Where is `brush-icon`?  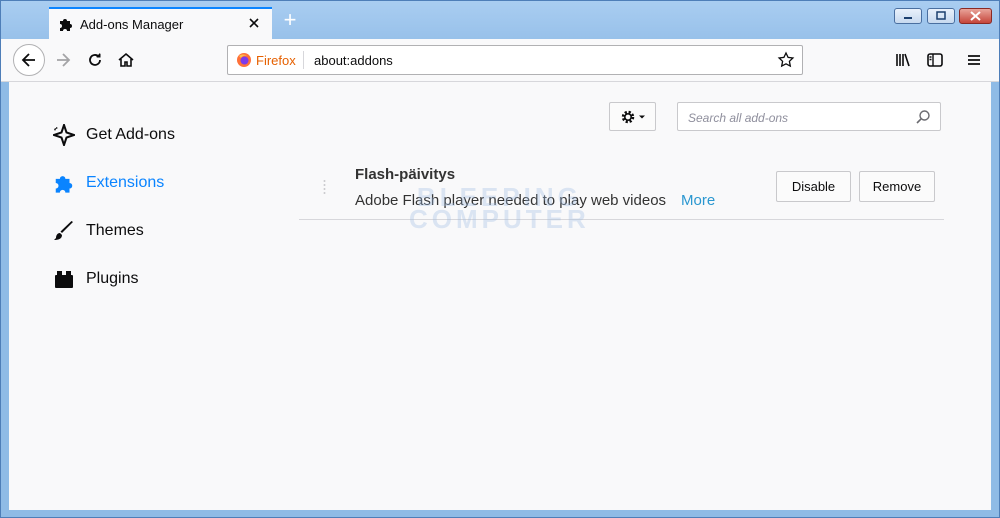
brush-icon is located at coordinates (64, 231).